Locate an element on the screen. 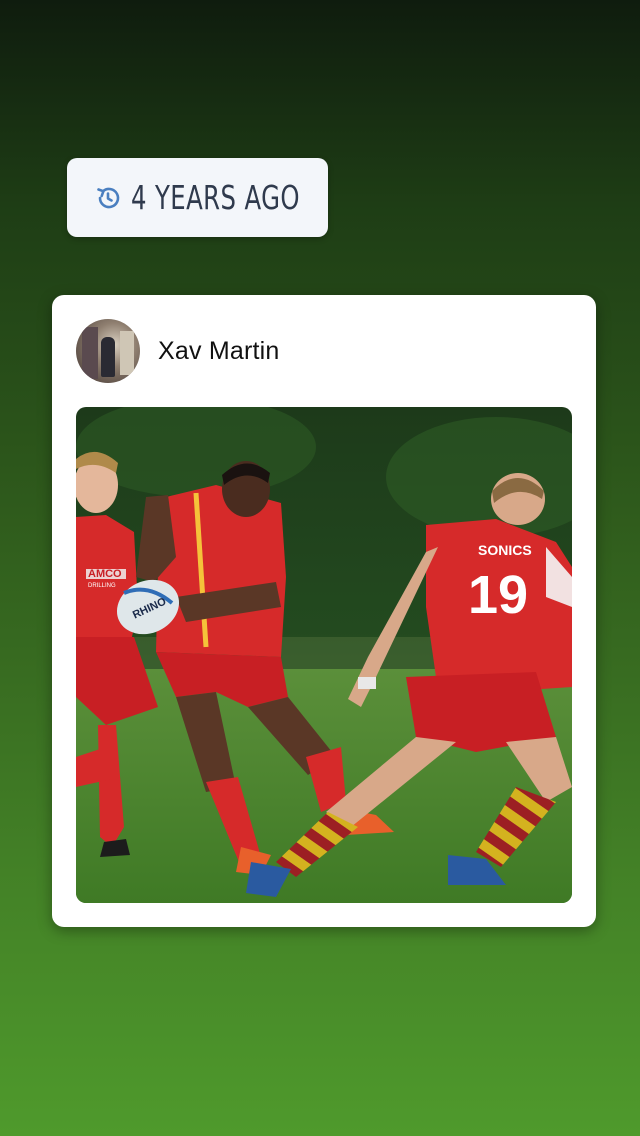 Image resolution: width=640 pixels, height=1136 pixels. post-header: Xav Martin is located at coordinates (177, 351).